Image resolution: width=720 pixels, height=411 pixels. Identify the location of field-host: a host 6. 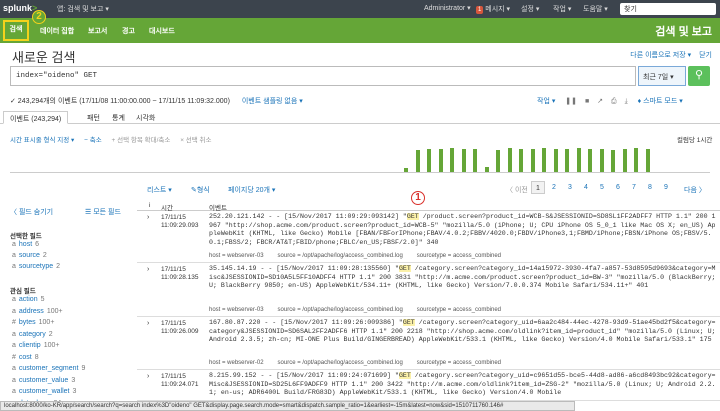
(25, 244).